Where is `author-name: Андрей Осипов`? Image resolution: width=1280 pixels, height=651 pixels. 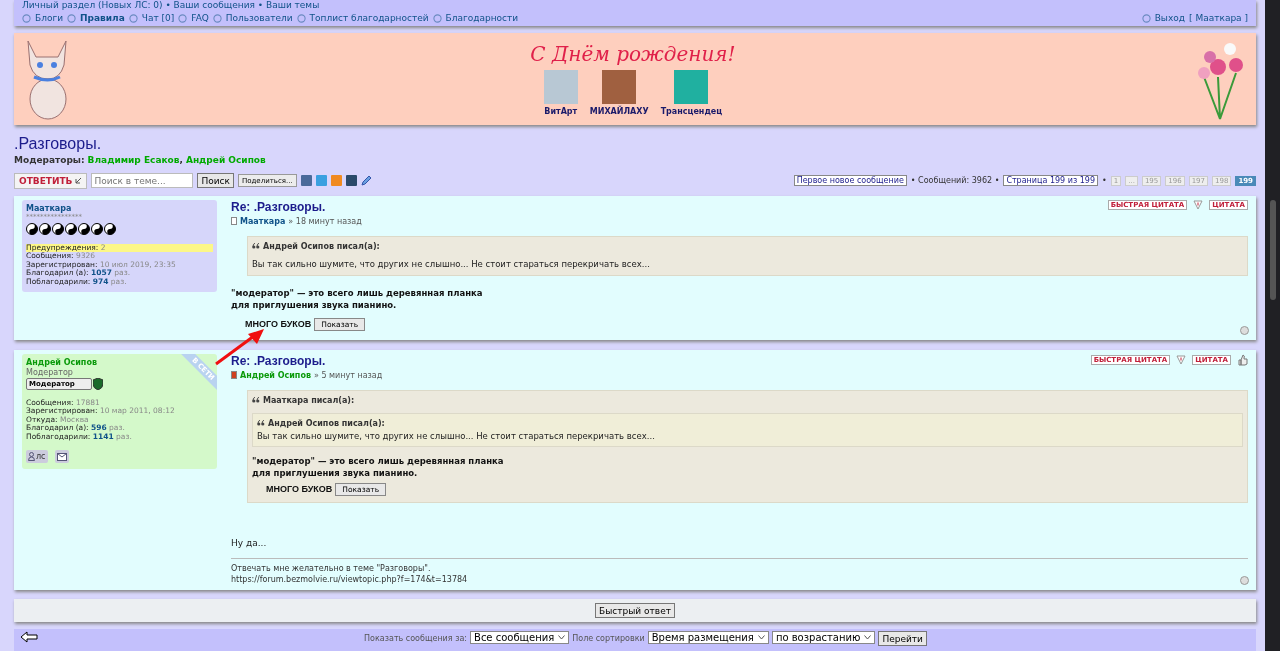
author-name: Андрей Осипов is located at coordinates (61, 362).